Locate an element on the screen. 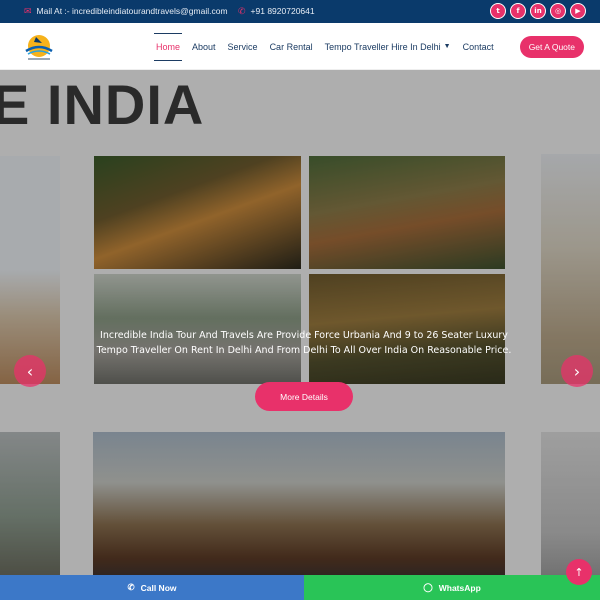 Image resolution: width=600 pixels, height=600 pixels. nav-service: Service is located at coordinates (243, 46).